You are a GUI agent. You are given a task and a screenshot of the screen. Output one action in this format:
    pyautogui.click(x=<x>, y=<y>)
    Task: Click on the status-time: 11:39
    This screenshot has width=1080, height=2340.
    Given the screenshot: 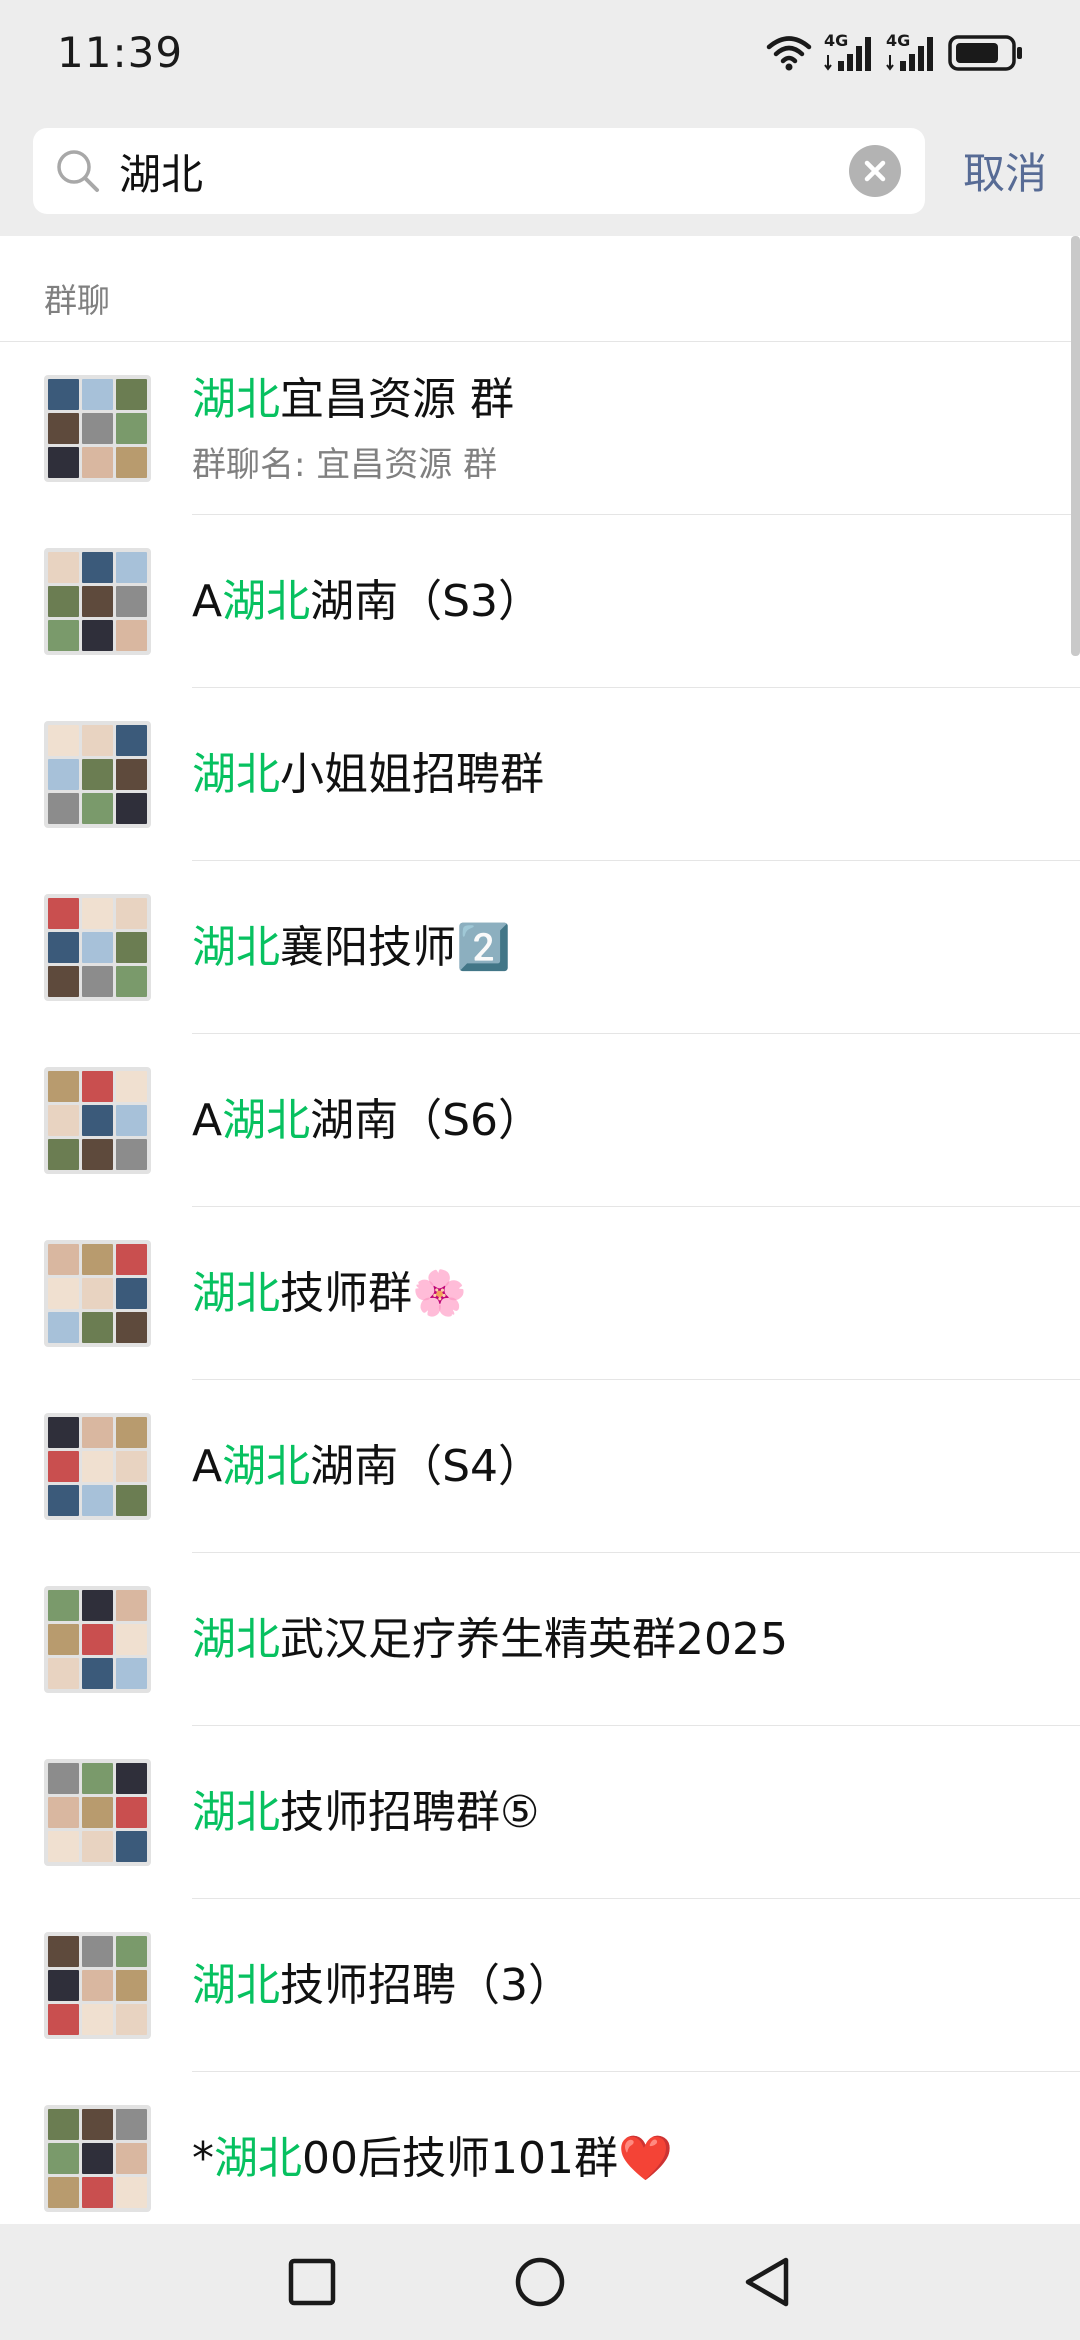 What is the action you would take?
    pyautogui.click(x=120, y=52)
    